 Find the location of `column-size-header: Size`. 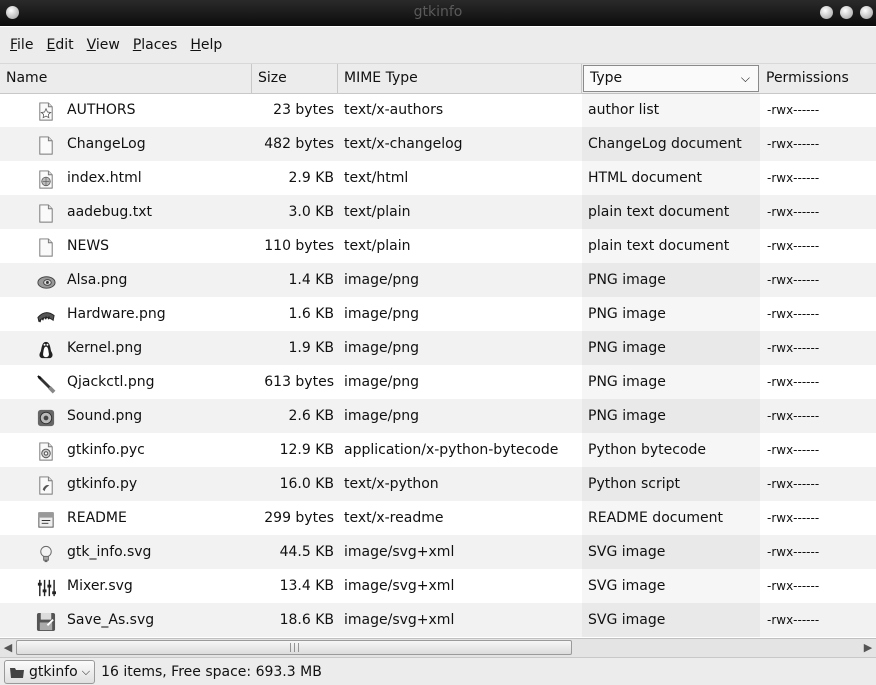

column-size-header: Size is located at coordinates (295, 78).